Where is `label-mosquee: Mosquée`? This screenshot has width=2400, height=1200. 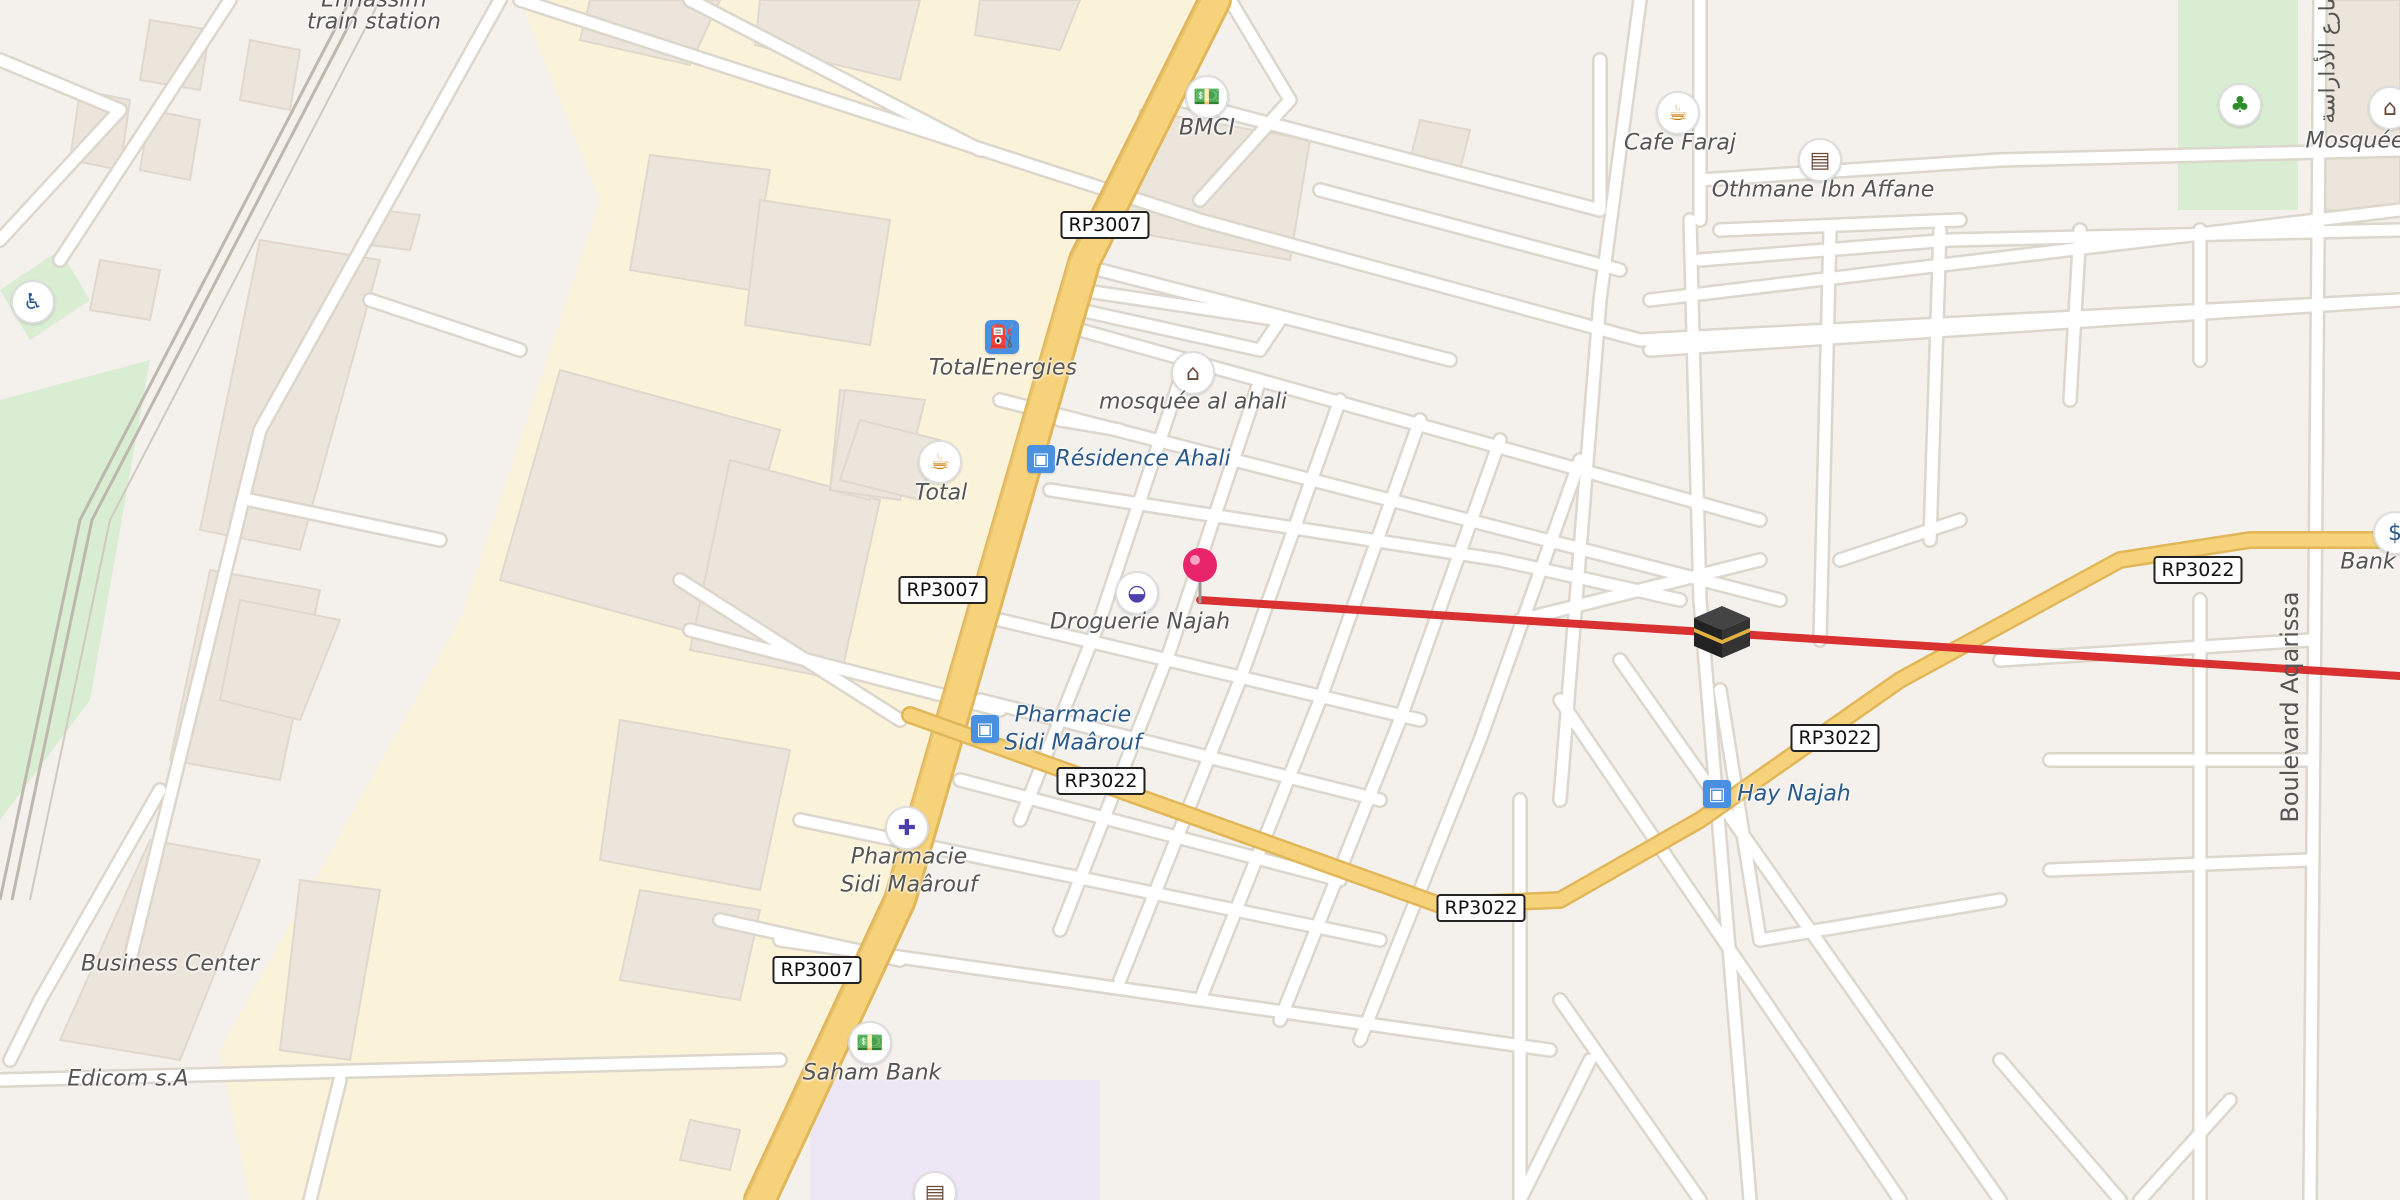 label-mosquee: Mosquée is located at coordinates (2353, 141).